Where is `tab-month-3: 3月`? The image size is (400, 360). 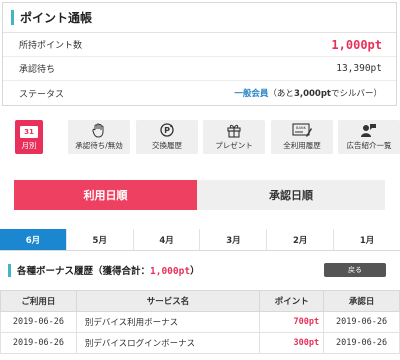 tab-month-3: 3月 is located at coordinates (234, 239).